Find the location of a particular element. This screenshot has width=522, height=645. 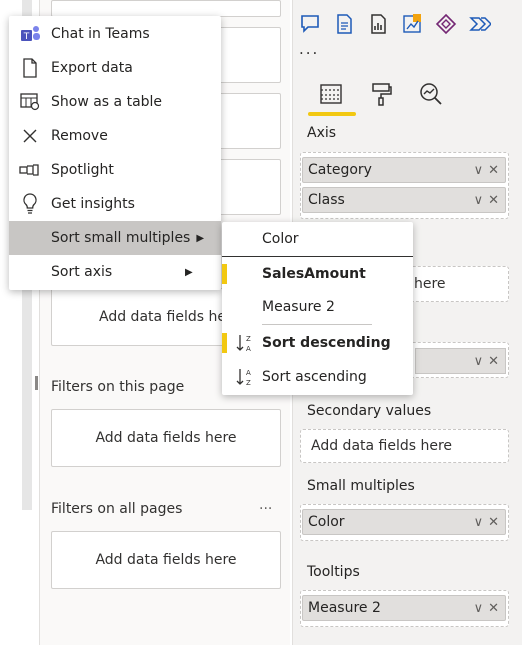

menu-item-sort-small-multiples: Sort small multiples ▶ is located at coordinates (115, 238).